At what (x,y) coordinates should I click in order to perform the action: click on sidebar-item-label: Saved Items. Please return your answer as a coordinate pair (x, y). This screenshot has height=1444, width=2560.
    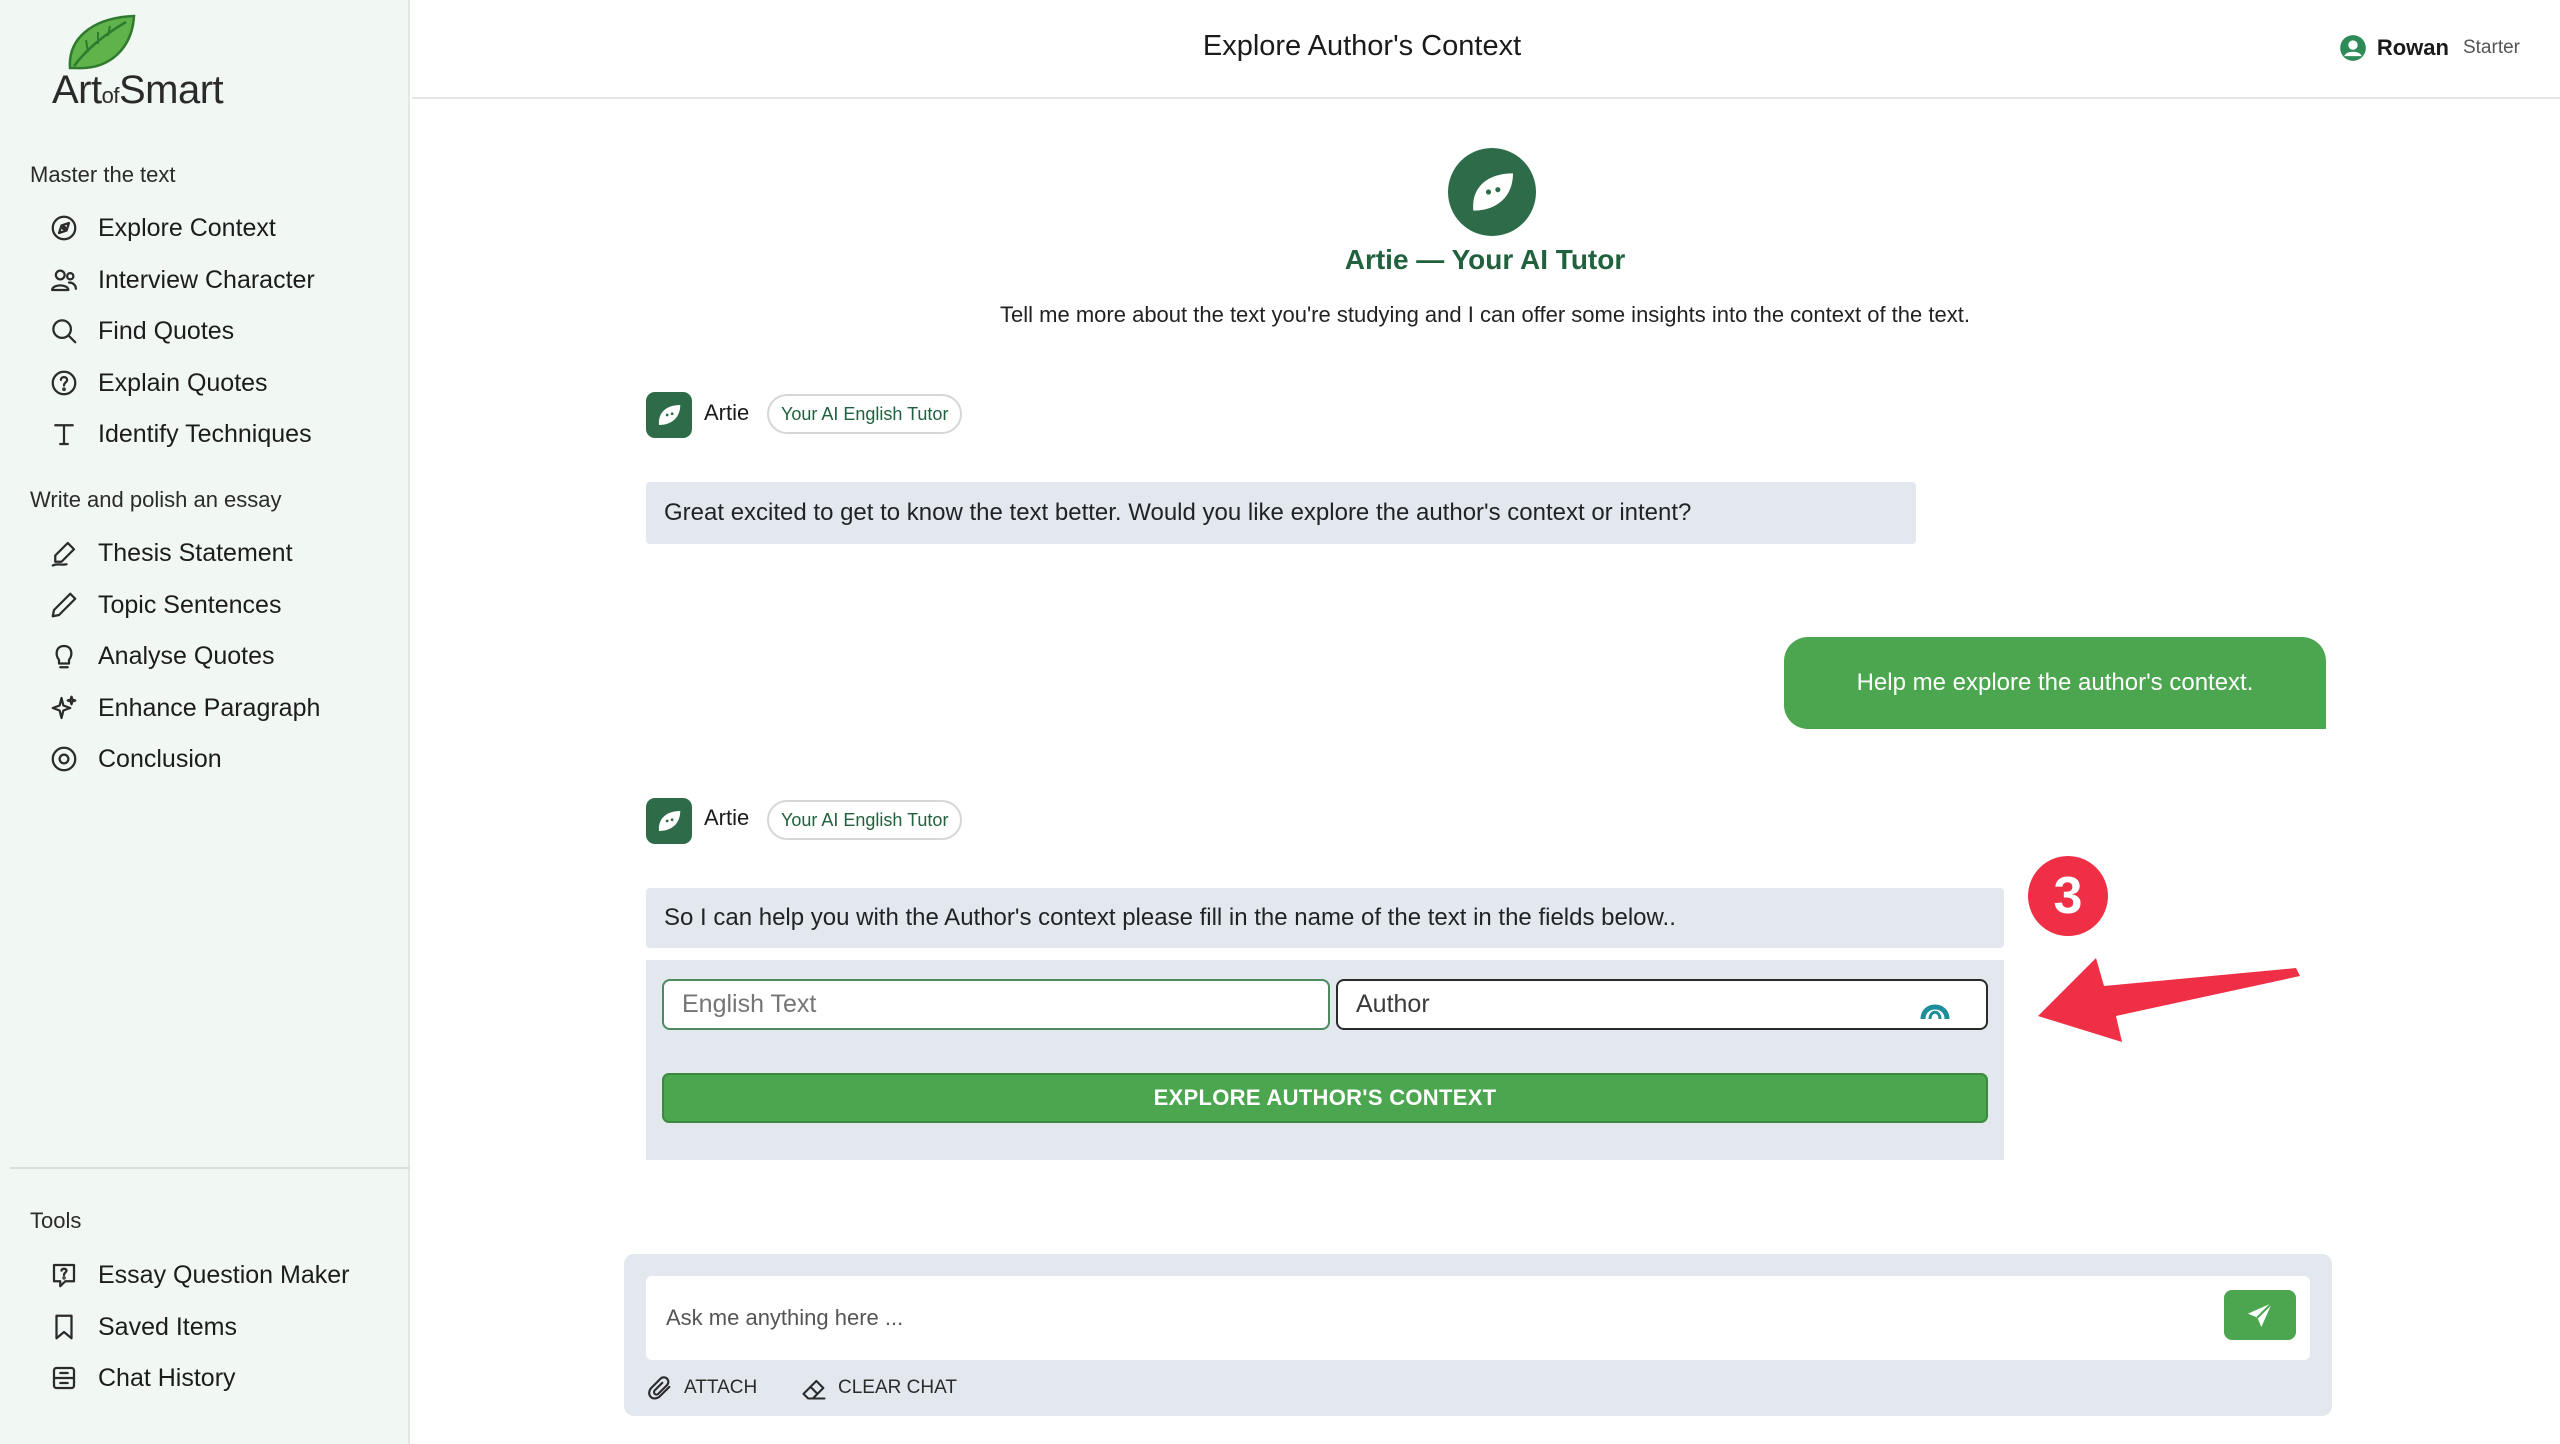
    Looking at the image, I should click on (167, 1326).